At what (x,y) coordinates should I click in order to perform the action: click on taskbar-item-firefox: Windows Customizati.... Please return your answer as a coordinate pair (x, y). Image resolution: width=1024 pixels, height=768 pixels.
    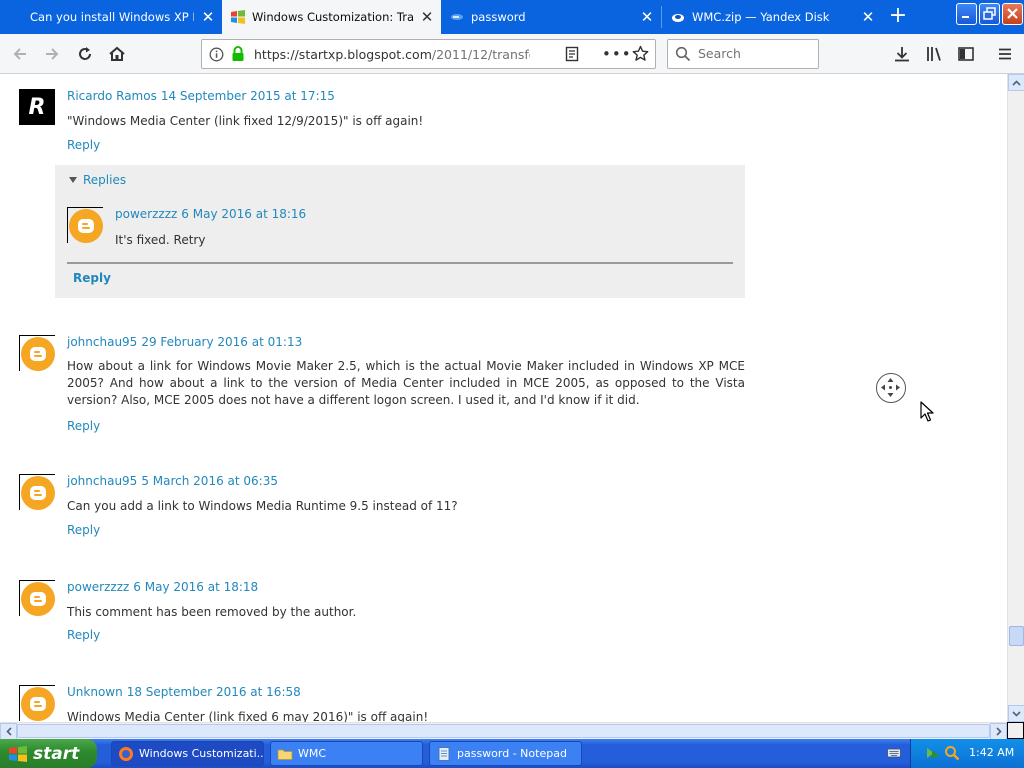
    Looking at the image, I should click on (187, 753).